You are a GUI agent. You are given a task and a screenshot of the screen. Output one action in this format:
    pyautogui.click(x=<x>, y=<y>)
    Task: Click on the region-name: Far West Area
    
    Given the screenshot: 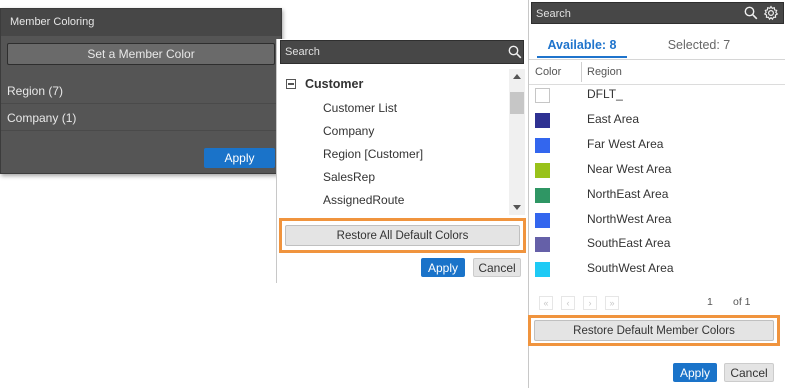 What is the action you would take?
    pyautogui.click(x=625, y=144)
    